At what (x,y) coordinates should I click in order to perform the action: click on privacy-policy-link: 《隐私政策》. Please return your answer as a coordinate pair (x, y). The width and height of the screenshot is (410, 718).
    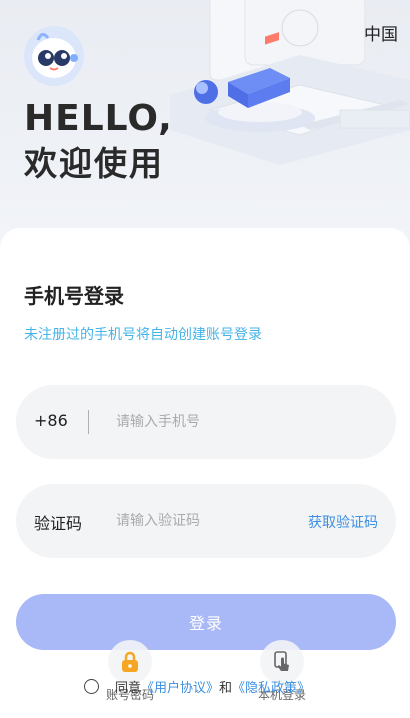
    Looking at the image, I should click on (271, 686).